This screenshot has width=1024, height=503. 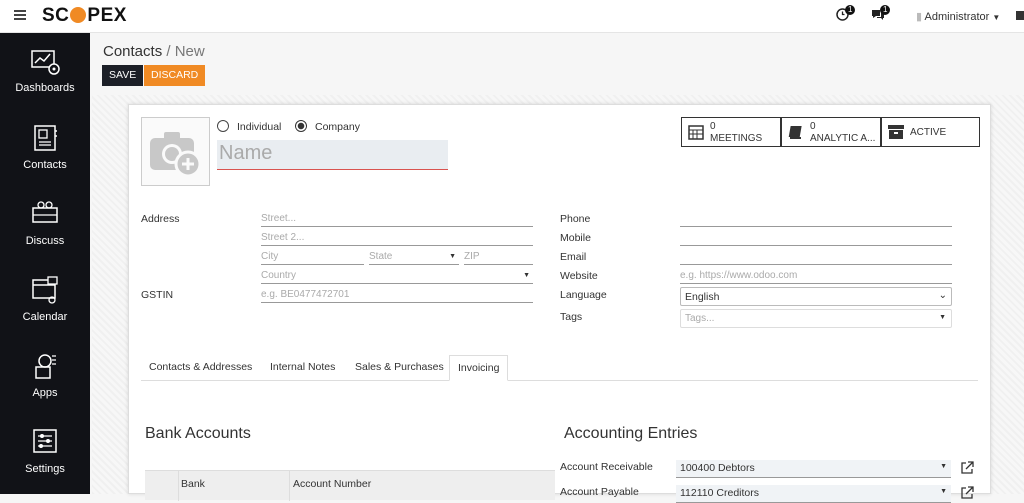 What do you see at coordinates (498, 258) in the screenshot?
I see `zip-input: ZIP` at bounding box center [498, 258].